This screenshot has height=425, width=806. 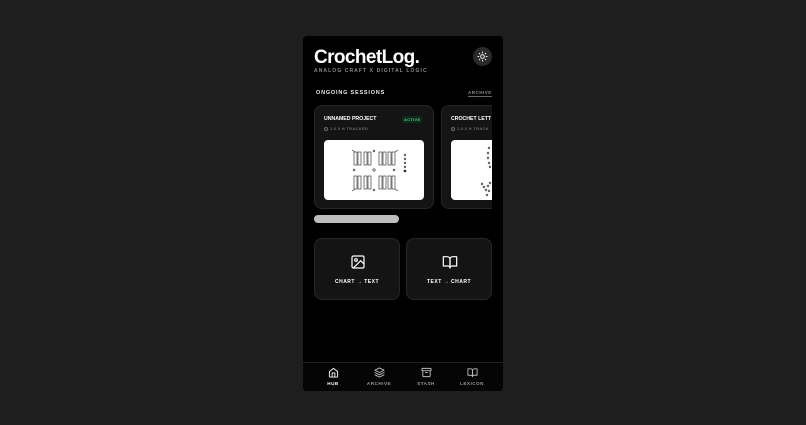 I want to click on session-card: CROCHET LETT 1.0.0 H TRACK, so click(x=466, y=157).